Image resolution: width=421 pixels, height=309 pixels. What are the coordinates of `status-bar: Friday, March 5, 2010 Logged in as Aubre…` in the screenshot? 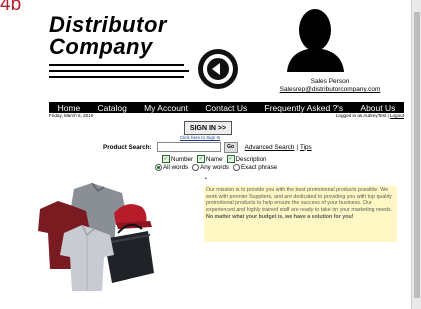 It's located at (226, 116).